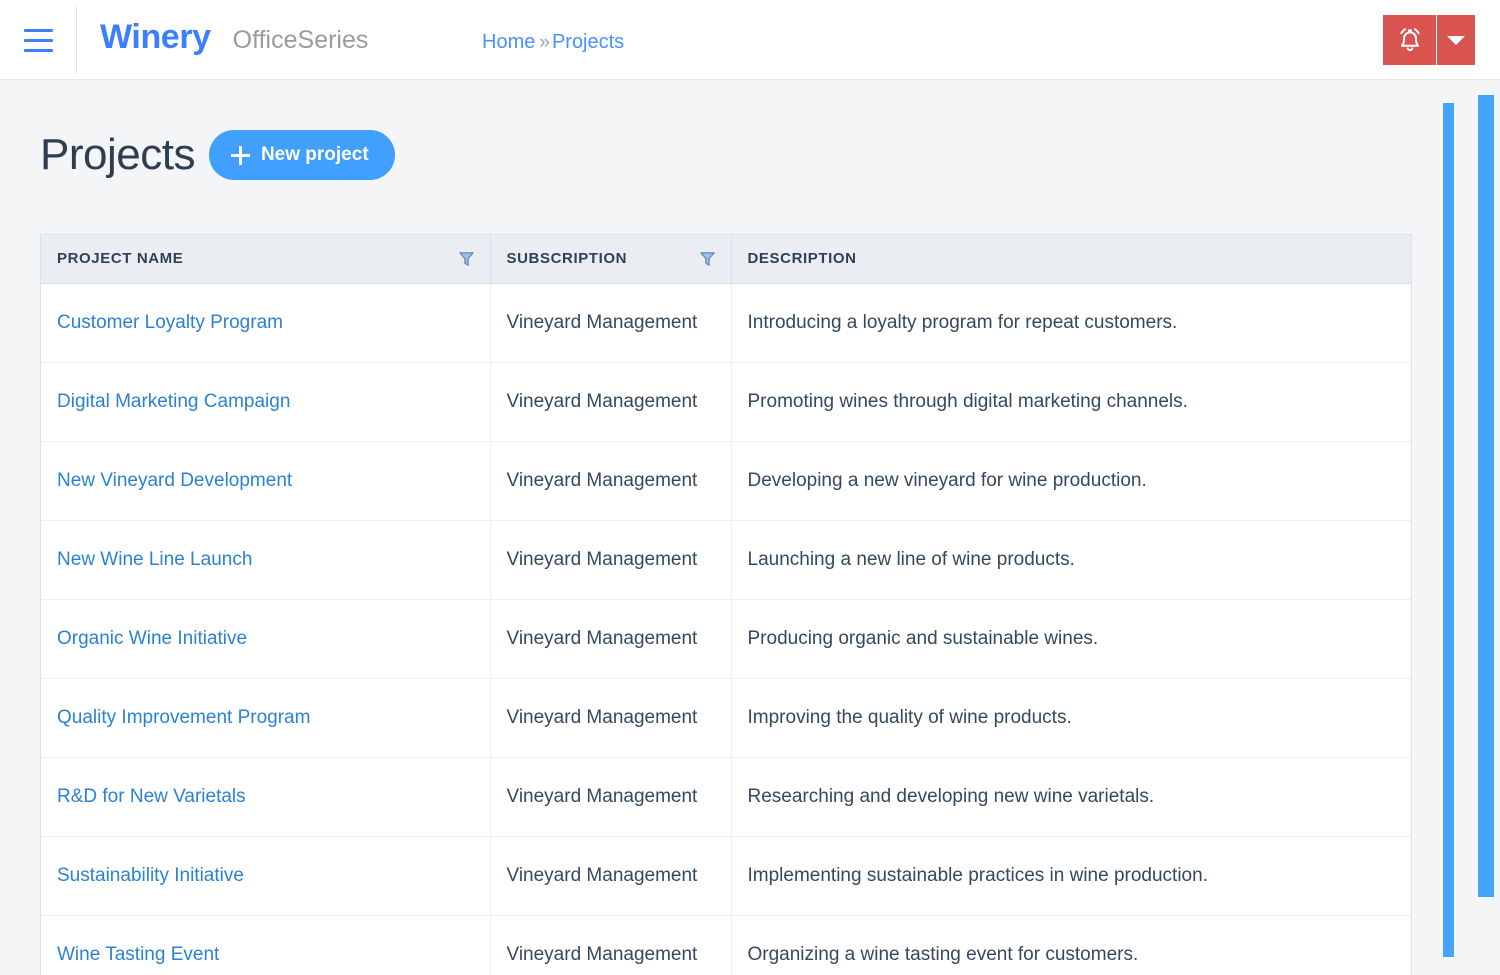 The height and width of the screenshot is (975, 1500). What do you see at coordinates (266, 876) in the screenshot?
I see `cell-project-name: Sustainability Initiative` at bounding box center [266, 876].